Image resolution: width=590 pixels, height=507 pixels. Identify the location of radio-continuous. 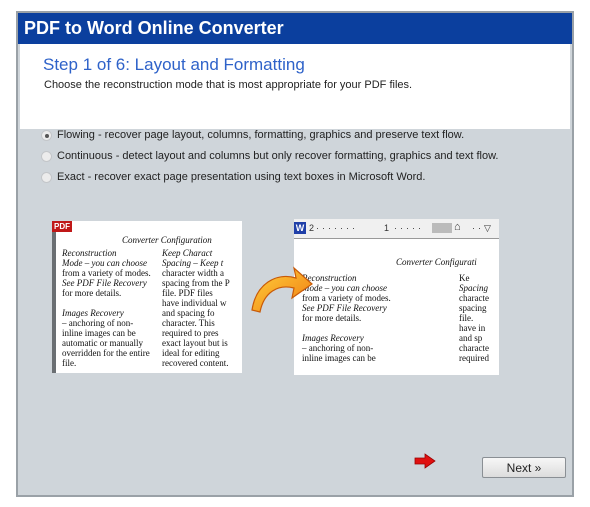
(46, 156).